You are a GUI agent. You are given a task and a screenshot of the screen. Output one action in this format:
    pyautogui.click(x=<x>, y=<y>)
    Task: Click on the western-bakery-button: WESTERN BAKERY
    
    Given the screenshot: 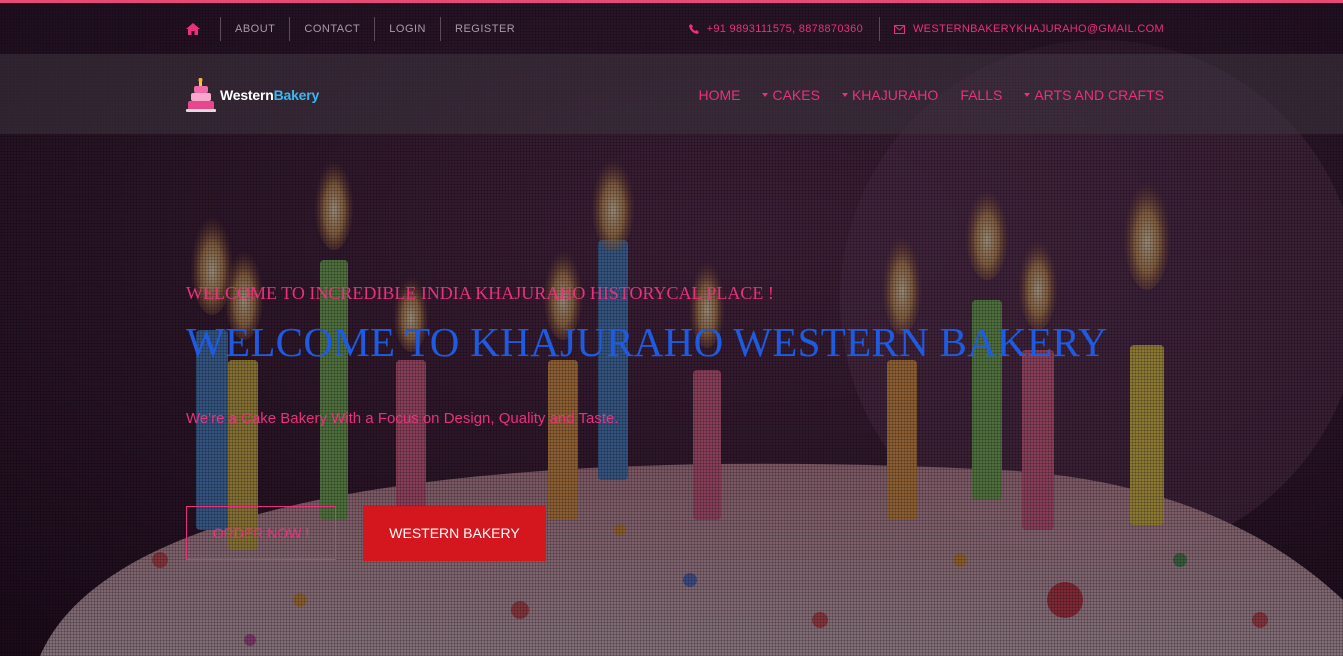 What is the action you would take?
    pyautogui.click(x=454, y=533)
    